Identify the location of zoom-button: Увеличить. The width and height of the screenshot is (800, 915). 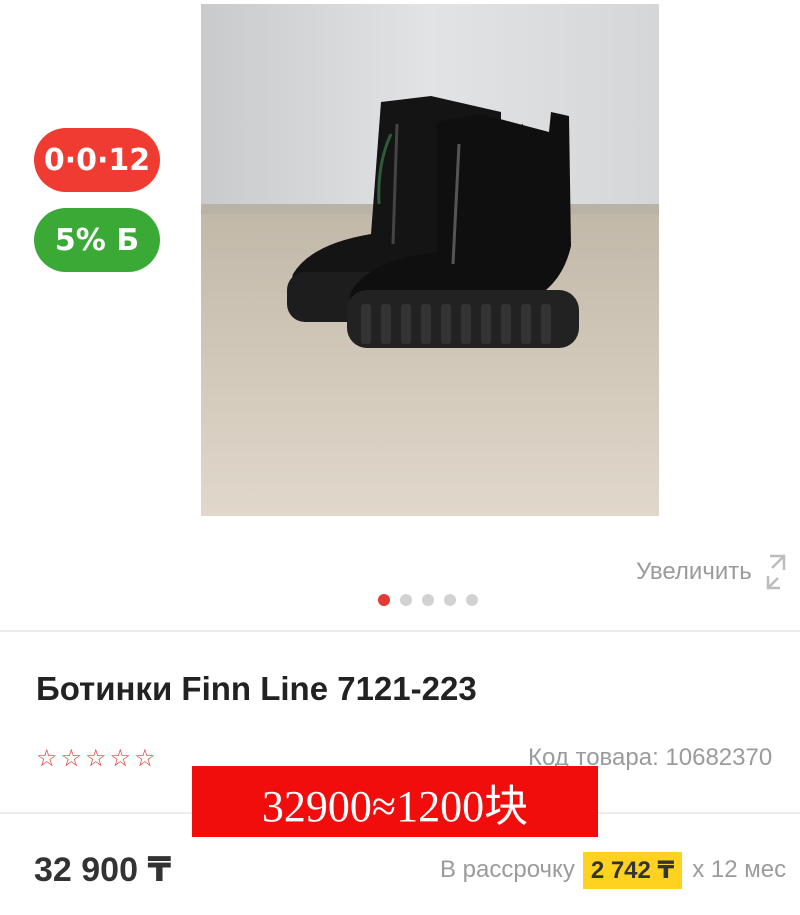
(712, 572).